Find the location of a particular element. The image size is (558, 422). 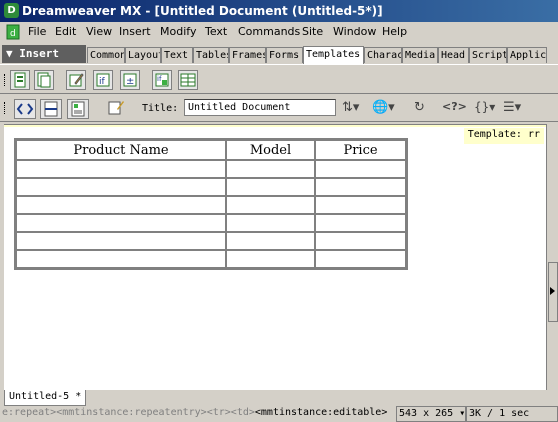

menu-text: Text is located at coordinates (216, 31).